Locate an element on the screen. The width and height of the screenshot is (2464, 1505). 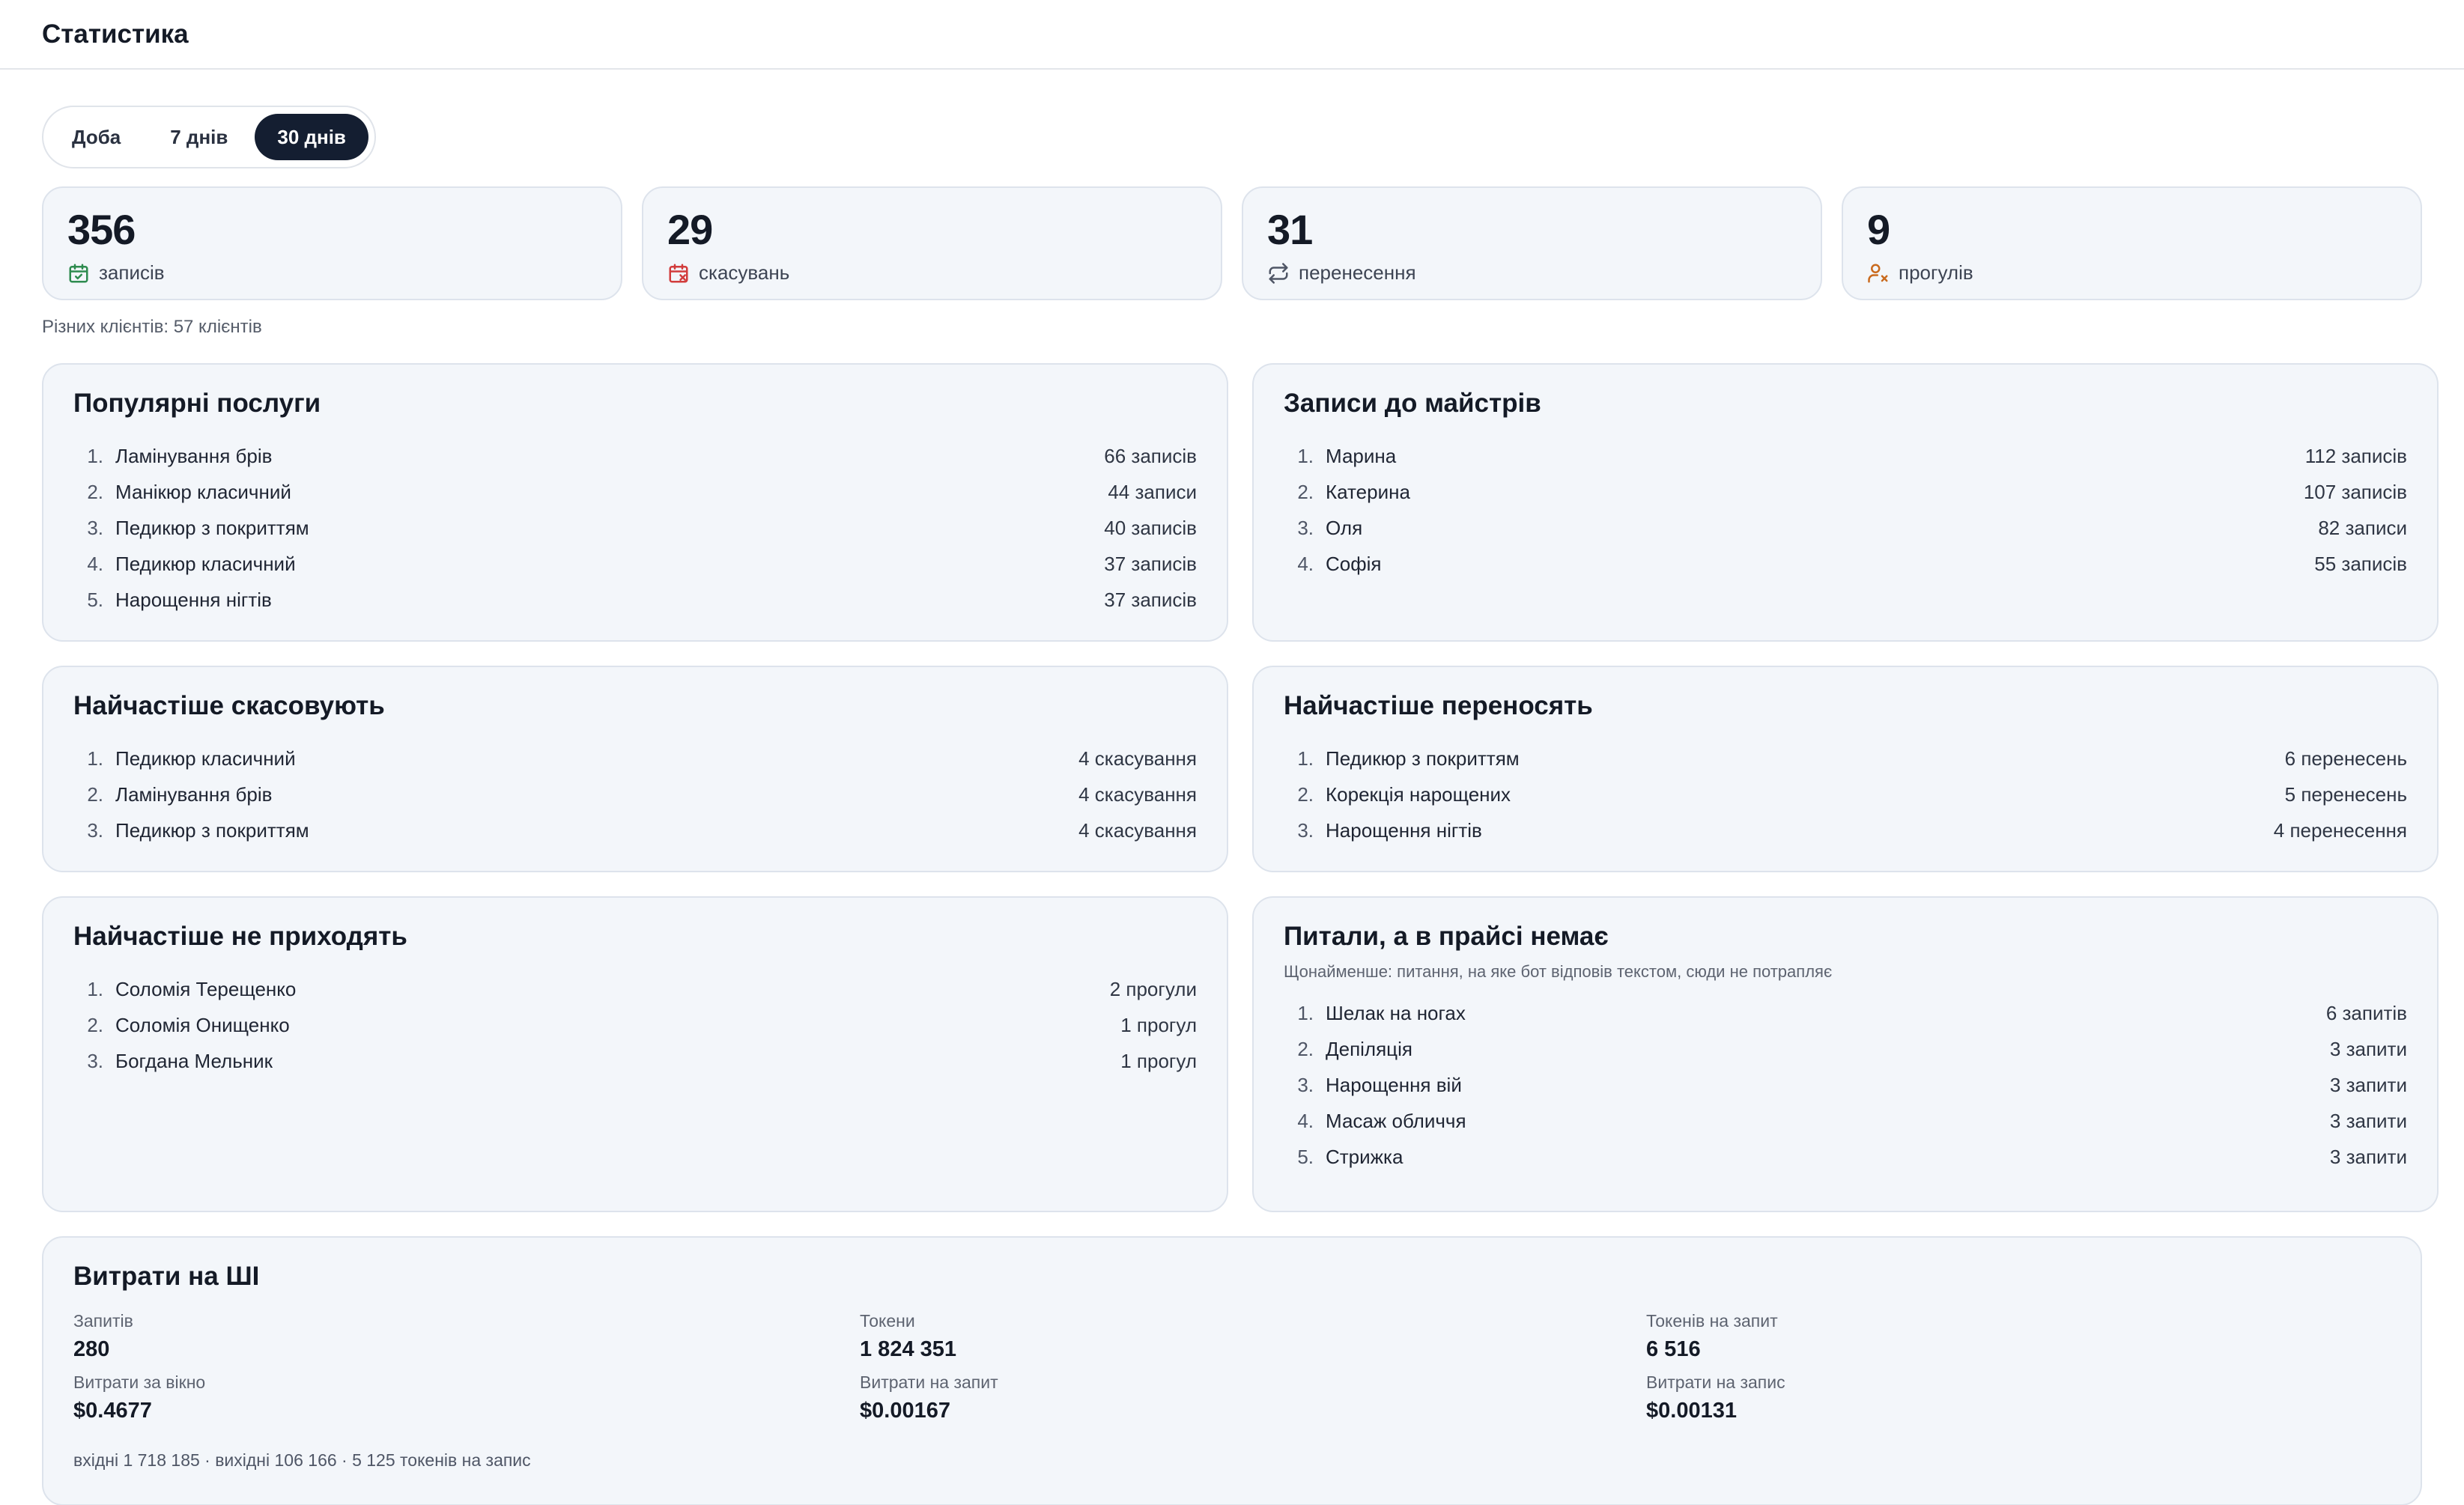
ai-metric-tokens: Токени 1 824 351 is located at coordinates (1253, 1336).